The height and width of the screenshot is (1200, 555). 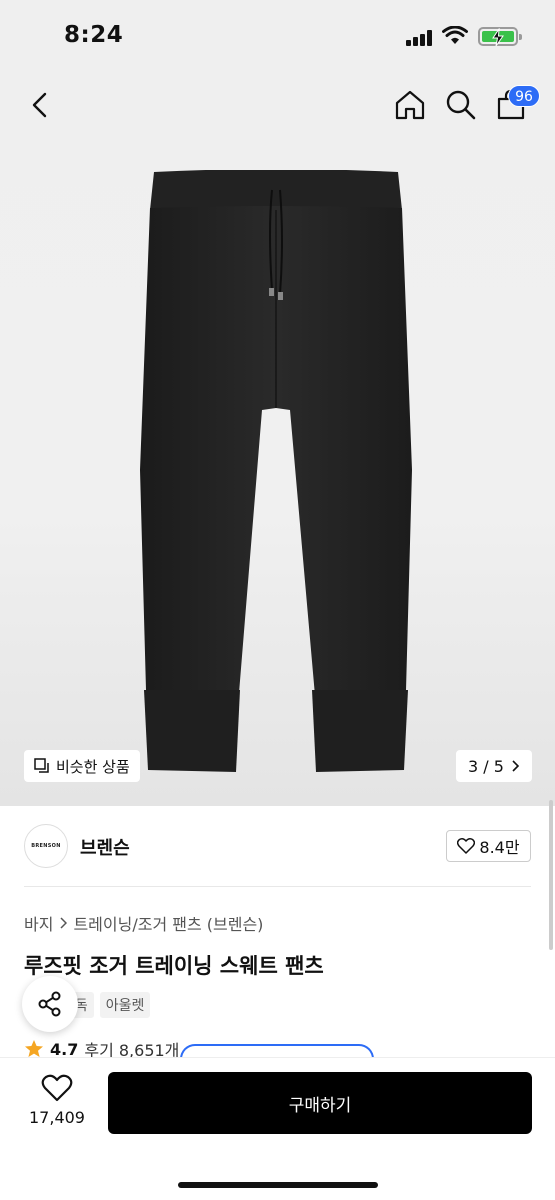 I want to click on pager-text: 3 / 5, so click(x=486, y=766).